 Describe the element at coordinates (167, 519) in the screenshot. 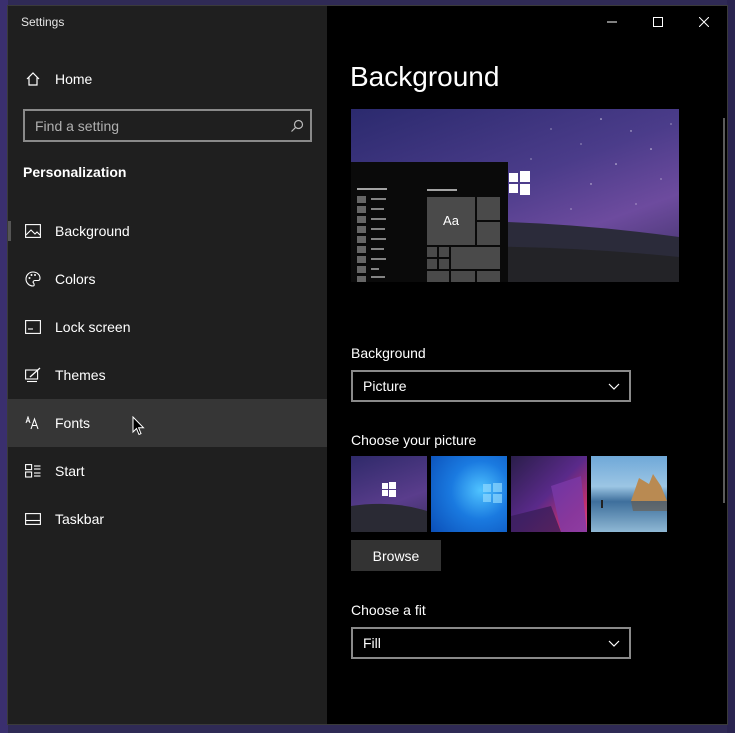

I see `sidebar-item-taskbar: Taskbar` at that location.